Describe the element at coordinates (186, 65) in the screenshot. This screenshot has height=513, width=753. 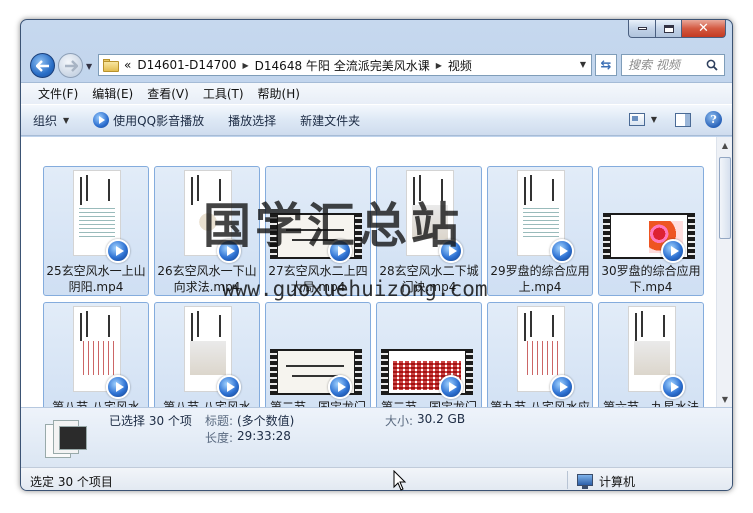
I see `breadcrumb-item: D14601-D14700` at that location.